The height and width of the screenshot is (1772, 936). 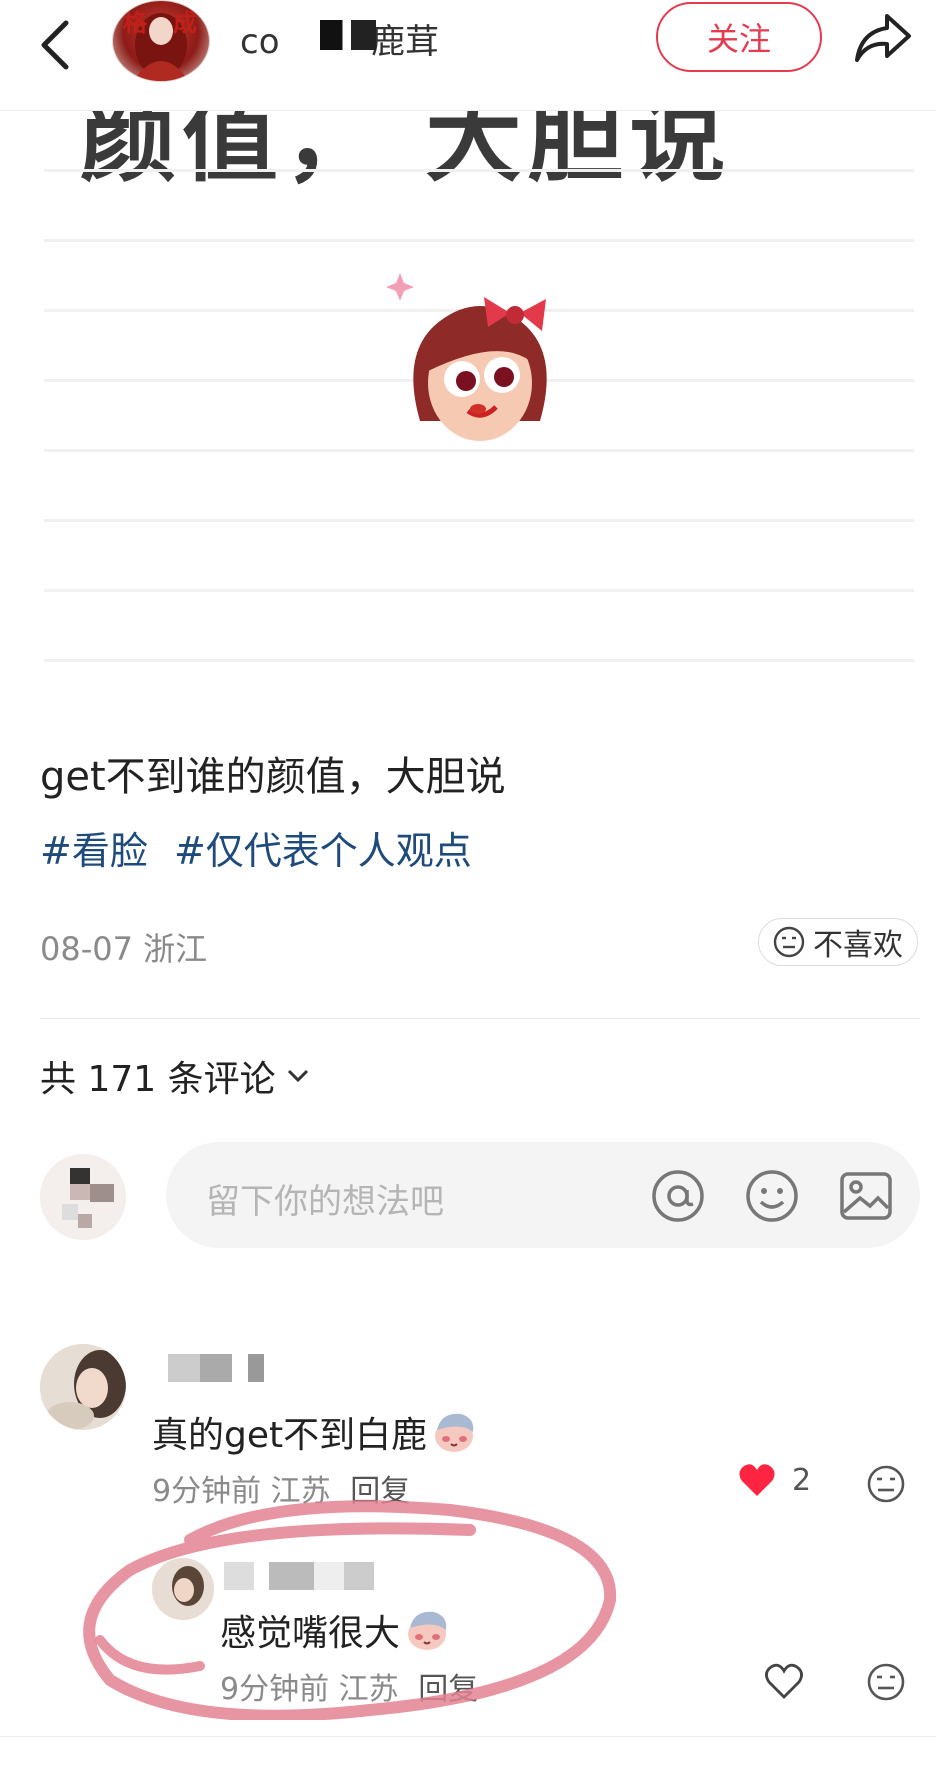 I want to click on svg-text: 成, so click(x=185, y=23).